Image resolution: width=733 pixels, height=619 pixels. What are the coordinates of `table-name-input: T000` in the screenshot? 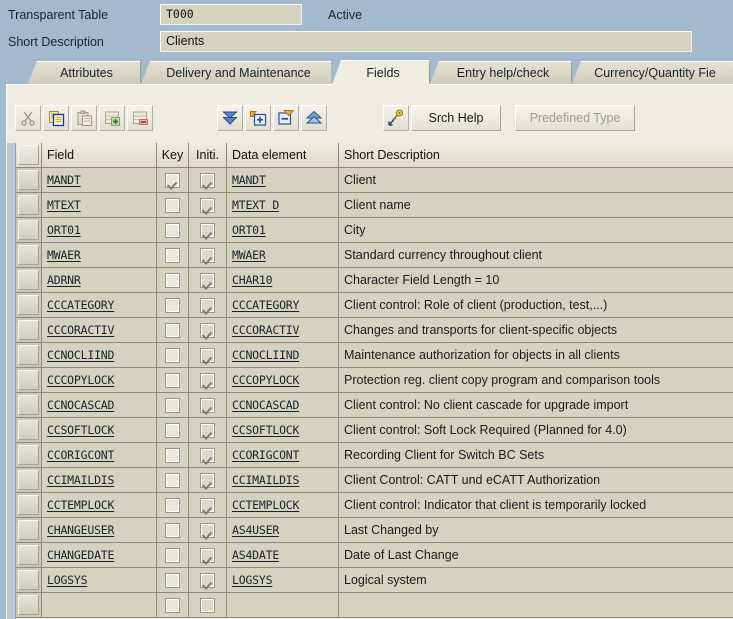 It's located at (231, 14).